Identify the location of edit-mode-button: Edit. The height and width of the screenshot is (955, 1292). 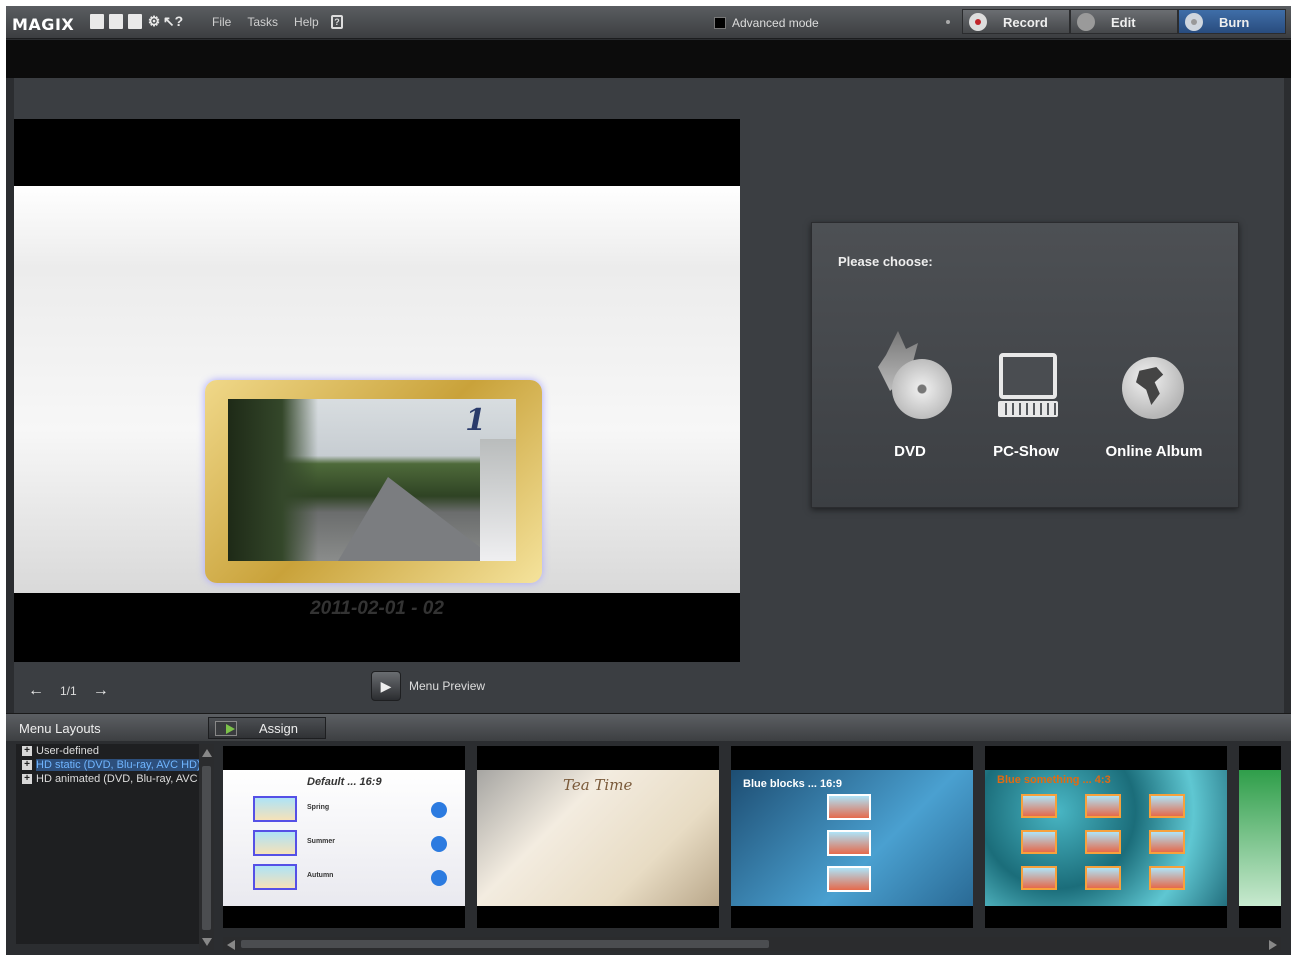
(1124, 21).